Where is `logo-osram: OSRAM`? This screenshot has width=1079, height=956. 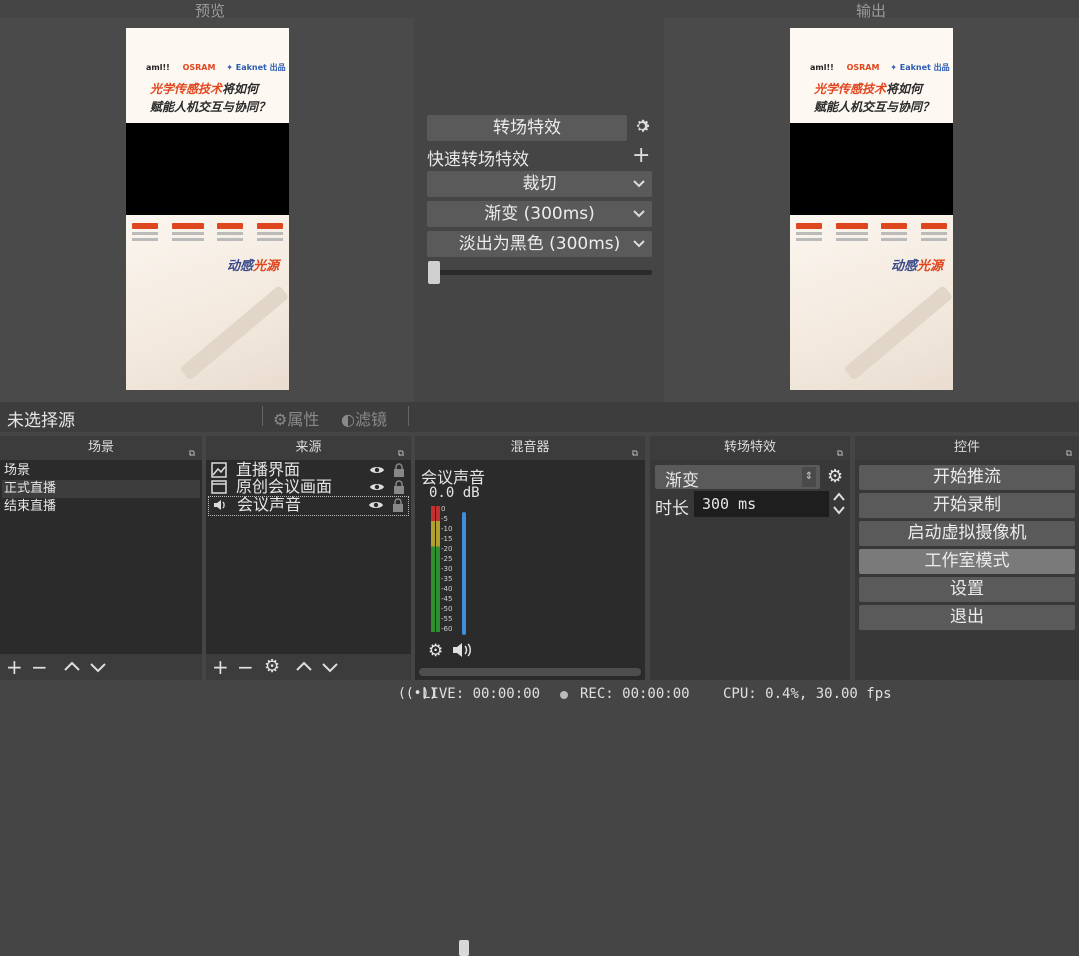
logo-osram: OSRAM is located at coordinates (199, 67).